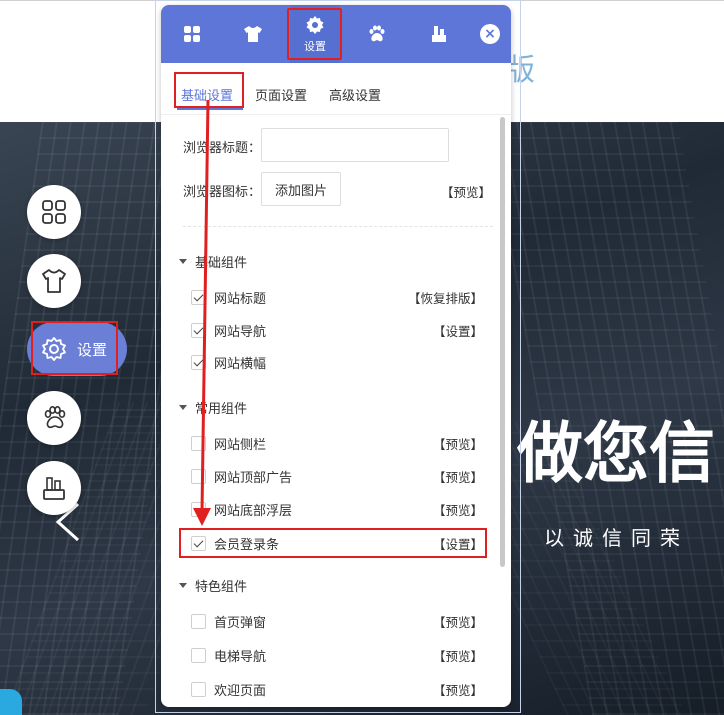 This screenshot has height=715, width=724. I want to click on list-item: 欢迎页面 【预览】, so click(337, 689).